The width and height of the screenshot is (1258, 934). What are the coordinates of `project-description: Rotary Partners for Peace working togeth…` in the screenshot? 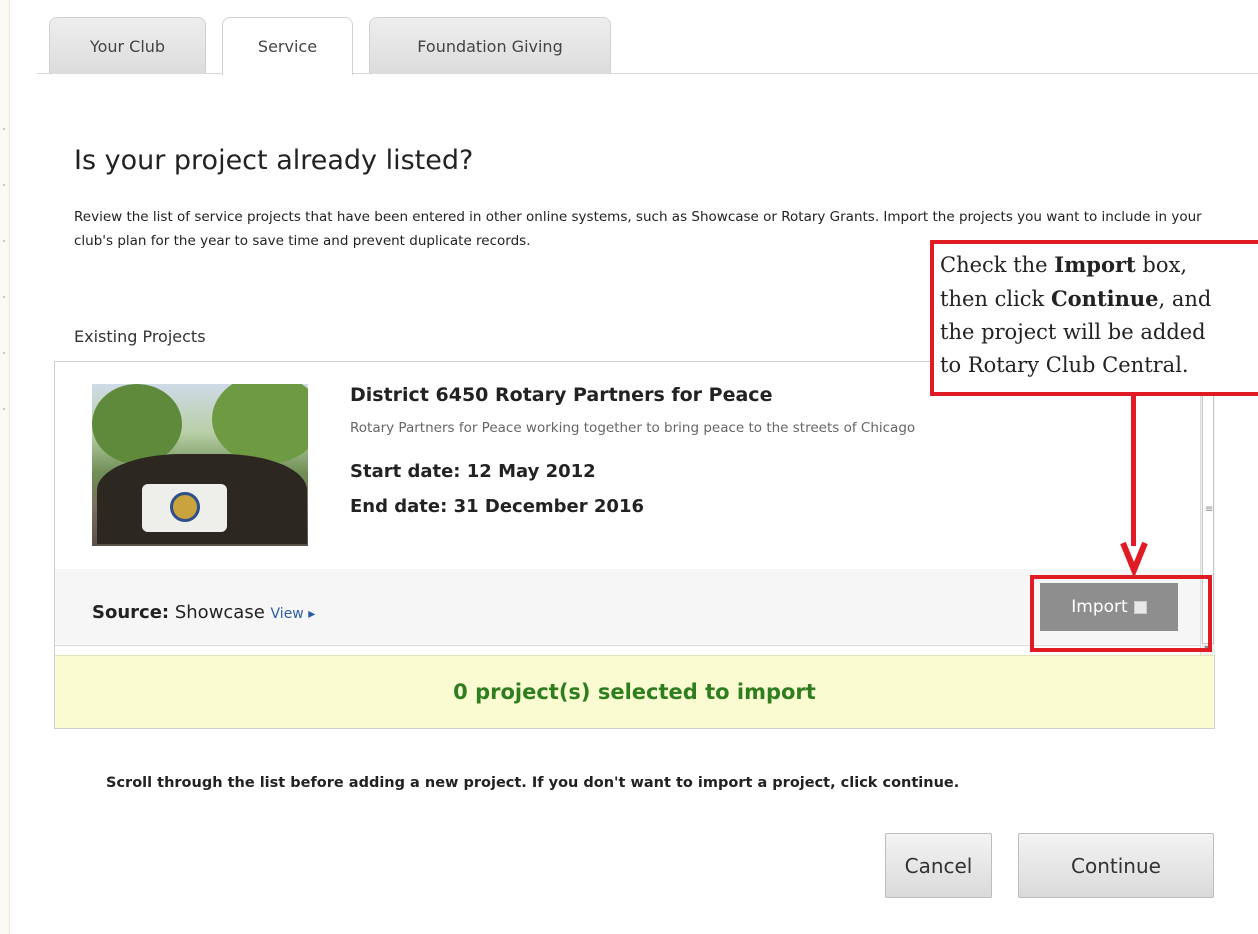 It's located at (633, 428).